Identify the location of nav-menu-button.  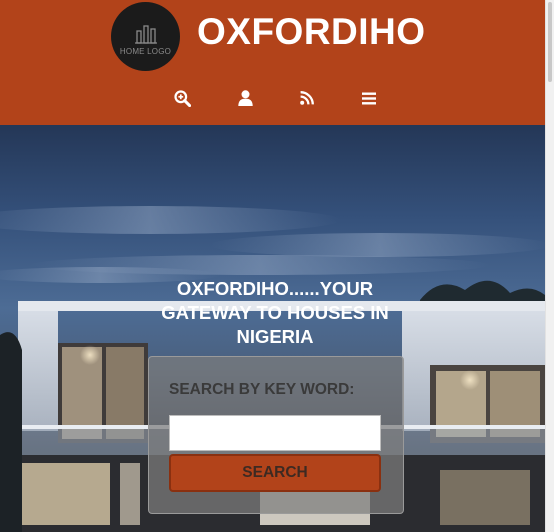
(369, 98).